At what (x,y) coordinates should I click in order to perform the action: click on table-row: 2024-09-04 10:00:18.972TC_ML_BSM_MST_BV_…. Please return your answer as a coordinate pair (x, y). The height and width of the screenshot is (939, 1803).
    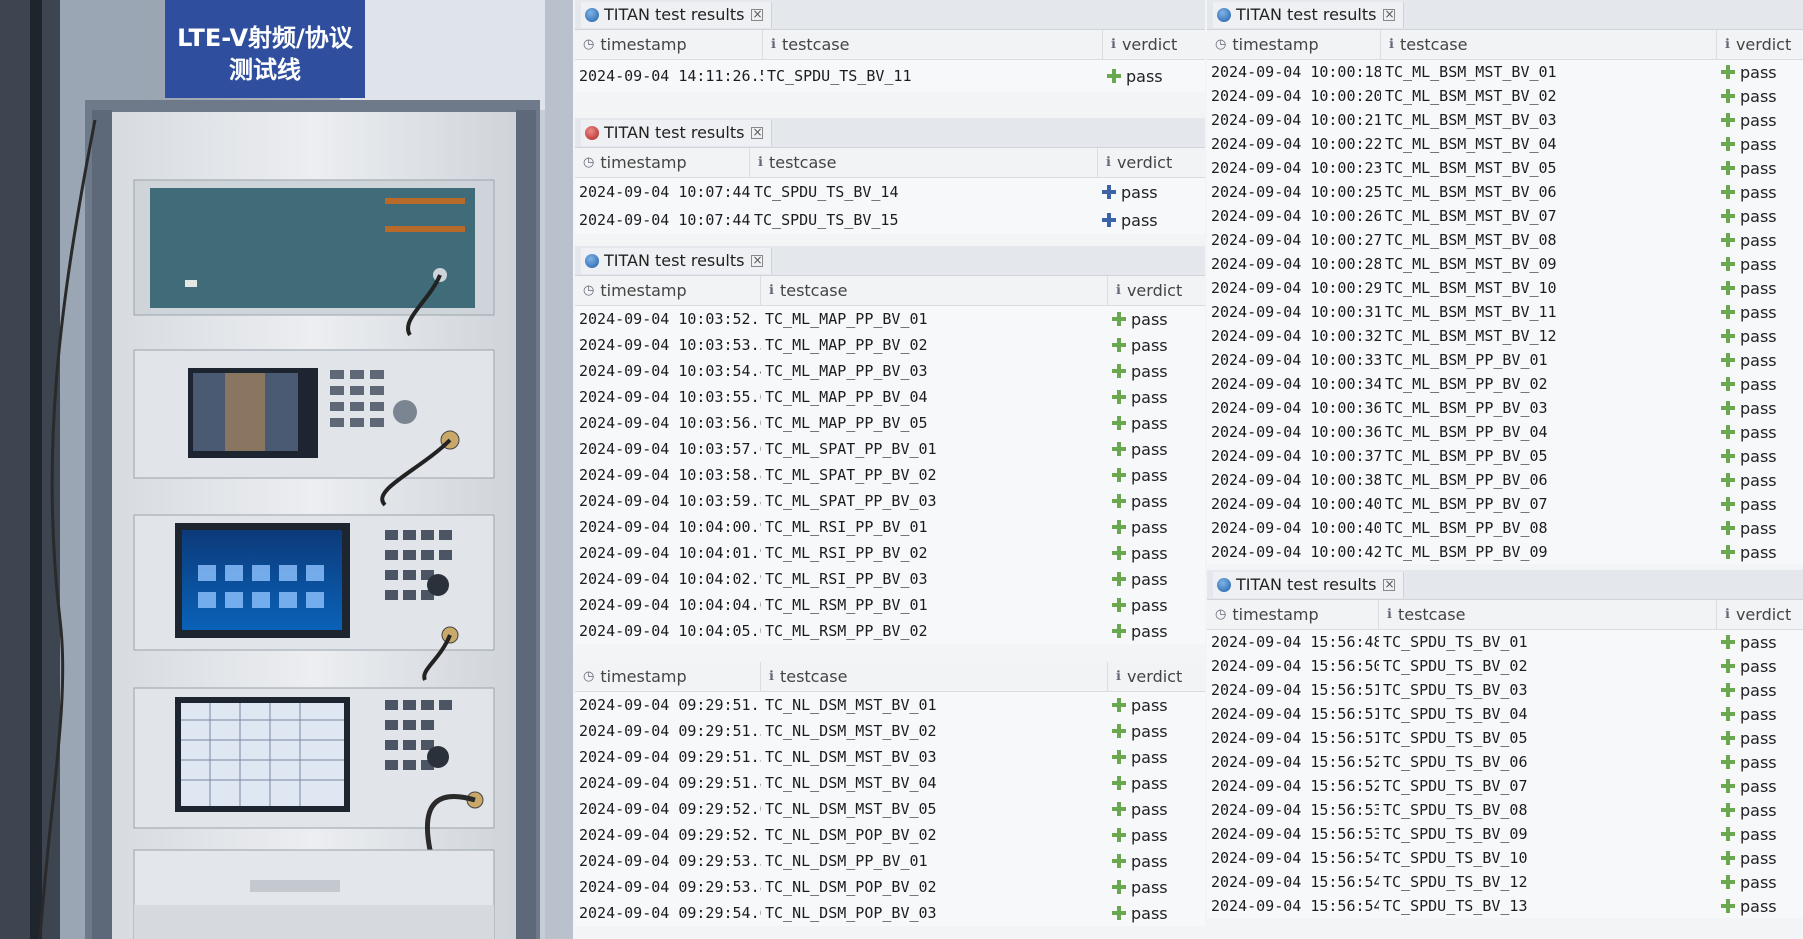
    Looking at the image, I should click on (1505, 72).